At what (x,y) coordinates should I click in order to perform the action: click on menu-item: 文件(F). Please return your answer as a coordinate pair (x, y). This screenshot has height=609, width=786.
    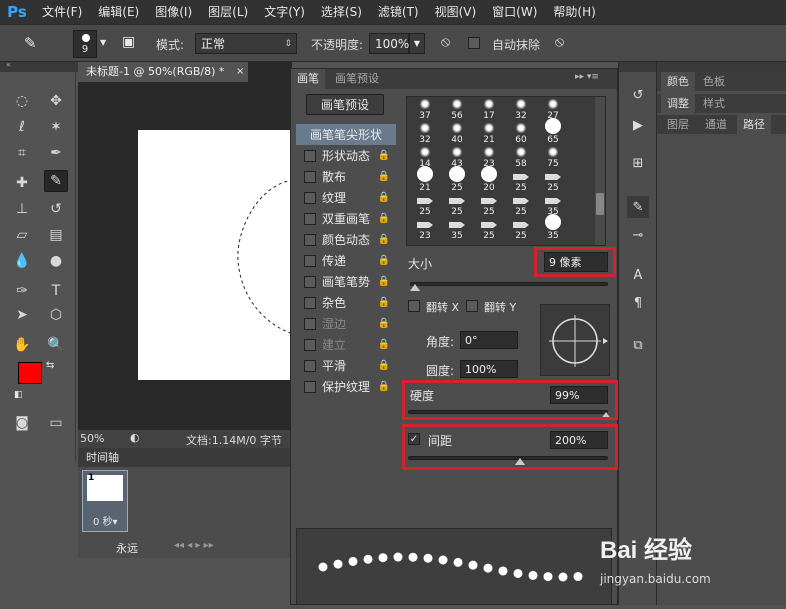
    Looking at the image, I should click on (62, 12).